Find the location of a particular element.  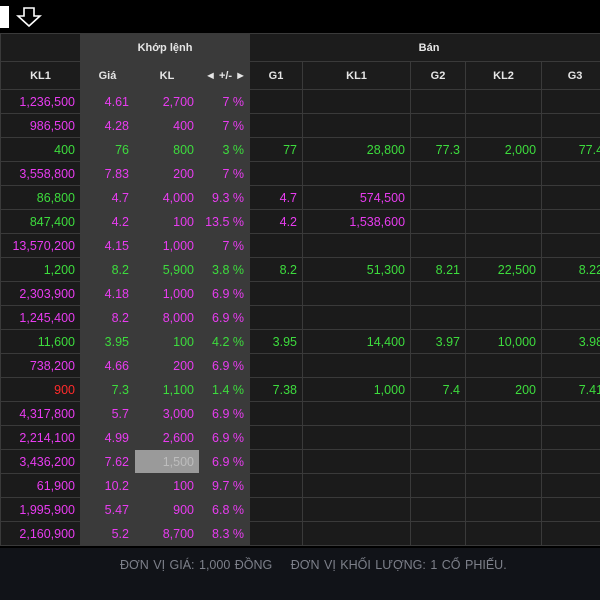

cell-g2: 3.97 is located at coordinates (438, 341).